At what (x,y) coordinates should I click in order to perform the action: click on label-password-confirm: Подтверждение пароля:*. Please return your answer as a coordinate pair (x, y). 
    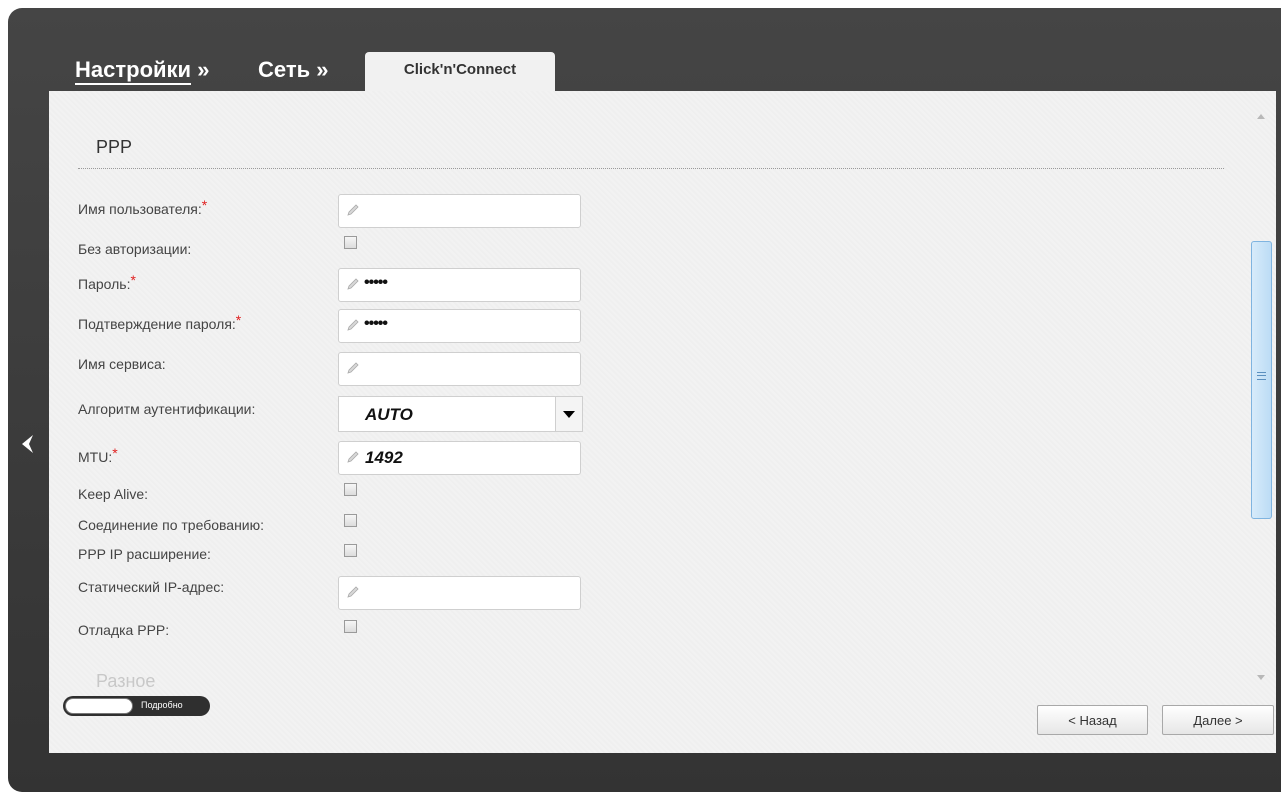
    Looking at the image, I should click on (159, 322).